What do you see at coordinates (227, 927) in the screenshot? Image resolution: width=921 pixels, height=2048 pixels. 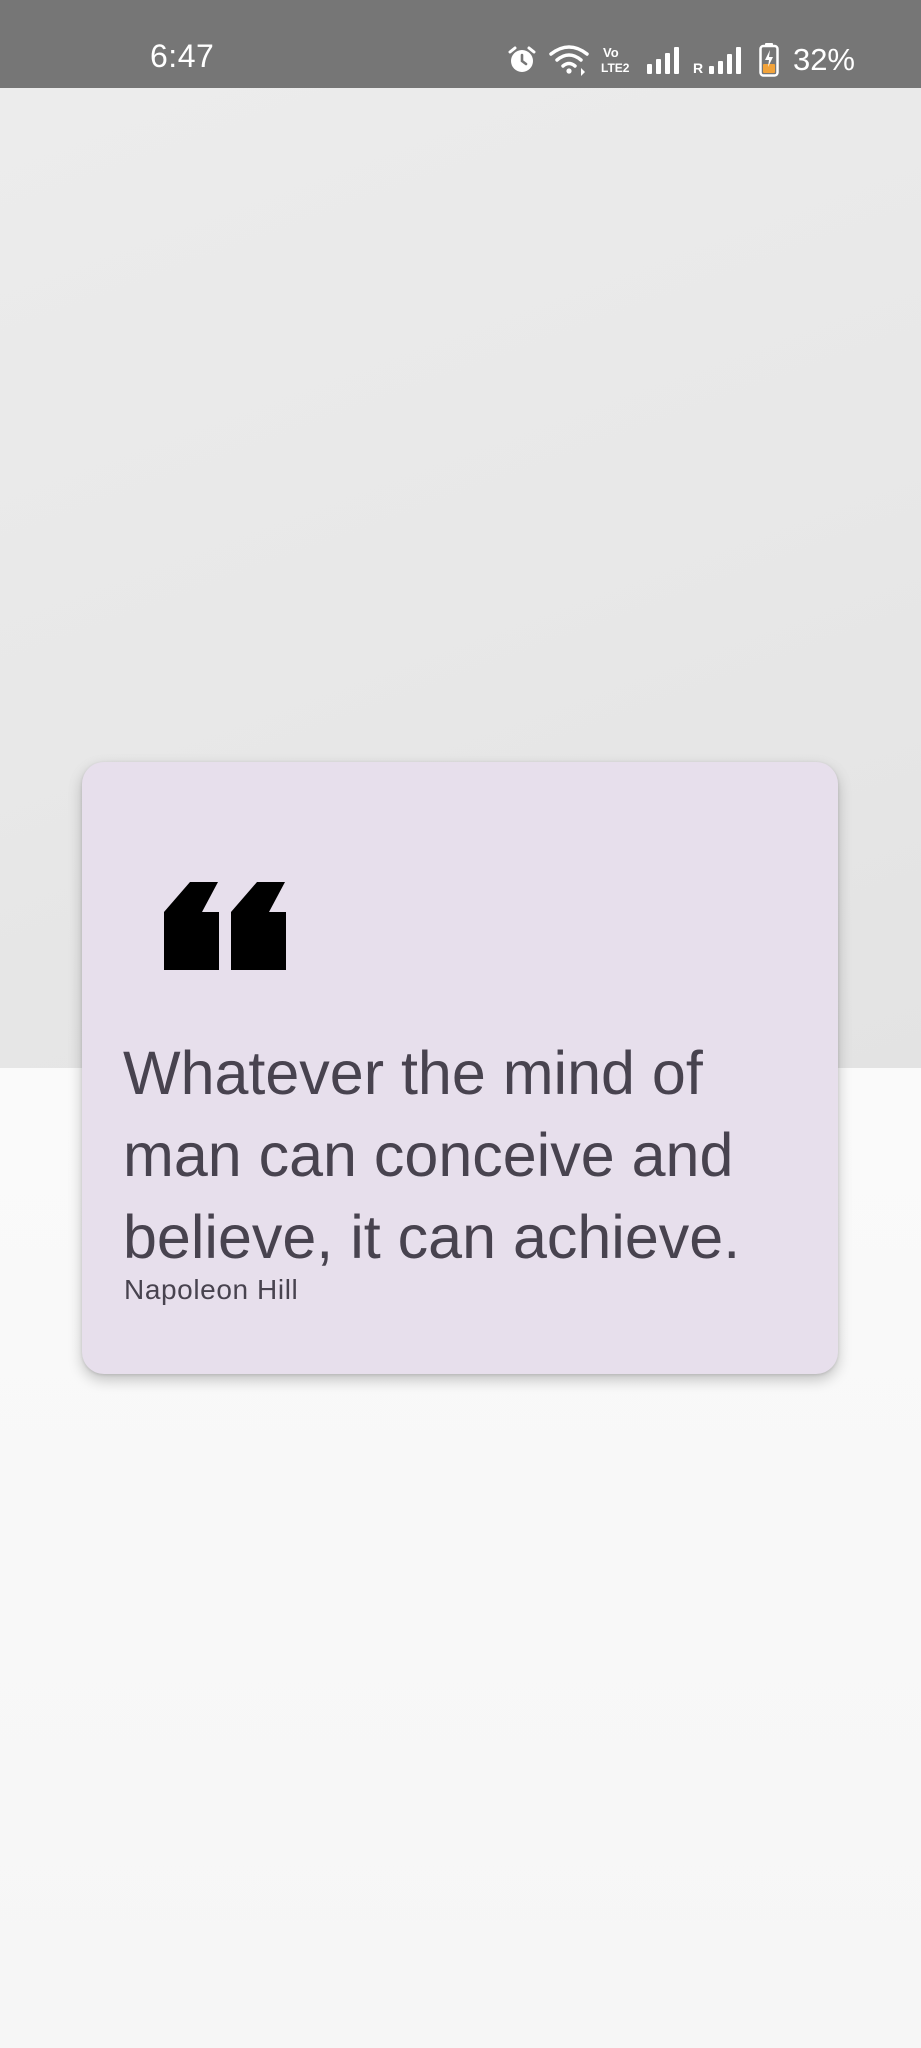 I see `quote-mark-icon` at bounding box center [227, 927].